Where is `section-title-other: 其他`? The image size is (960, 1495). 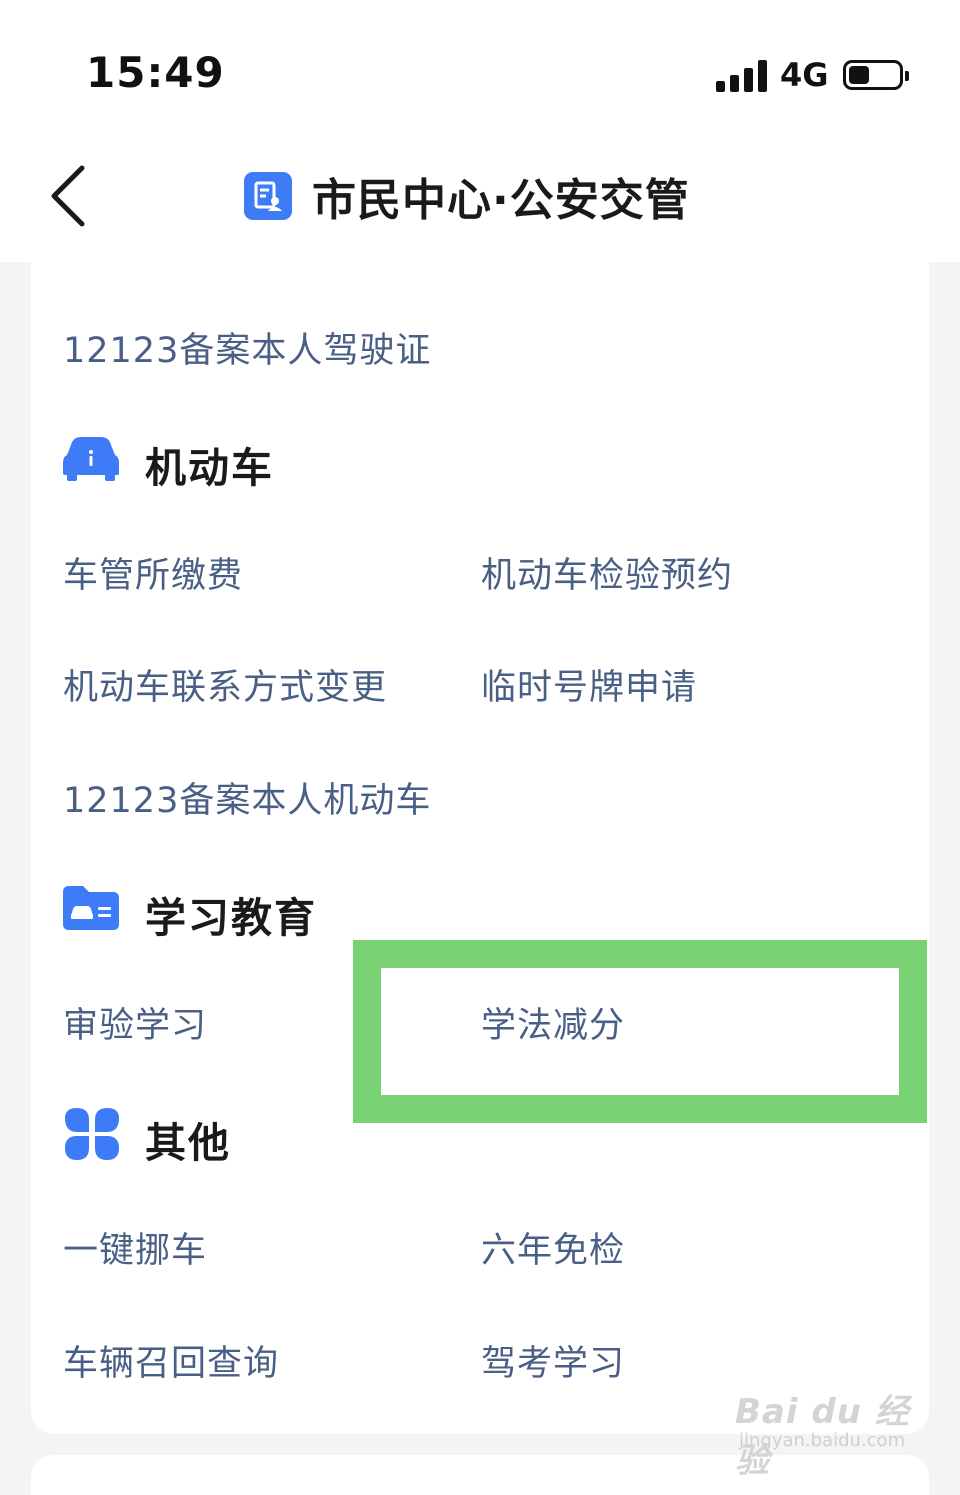 section-title-other: 其他 is located at coordinates (188, 1143).